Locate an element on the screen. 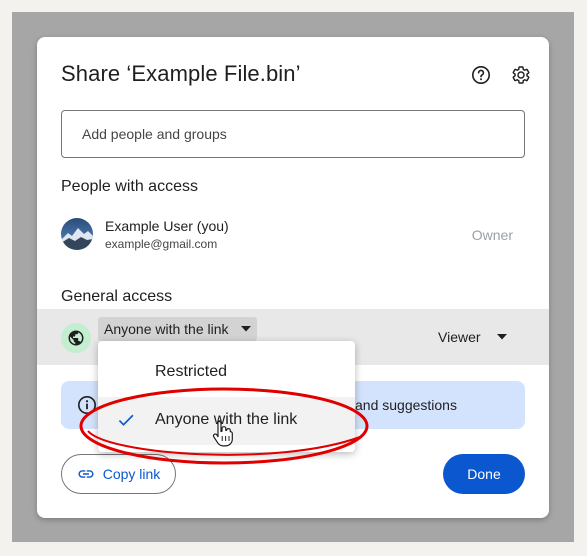 This screenshot has height=556, width=587. add-people-input is located at coordinates (293, 134).